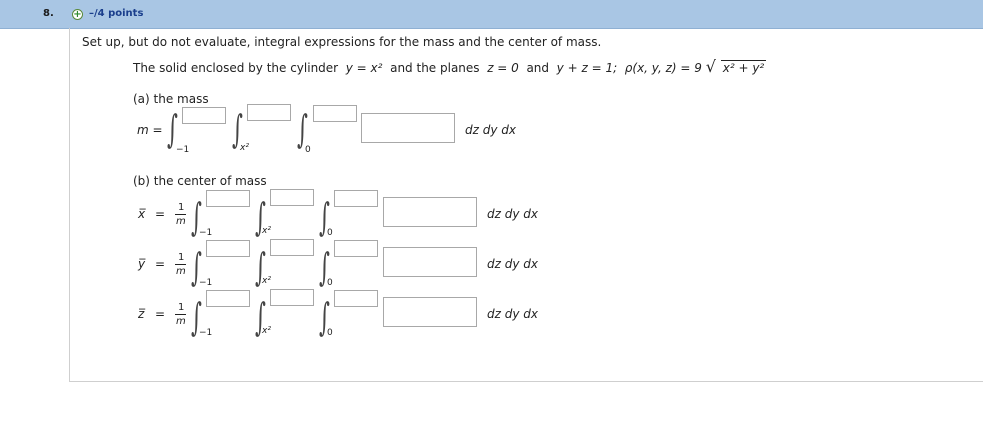 This screenshot has height=428, width=983. I want to click on zbar-upper-limit-2-input, so click(292, 297).